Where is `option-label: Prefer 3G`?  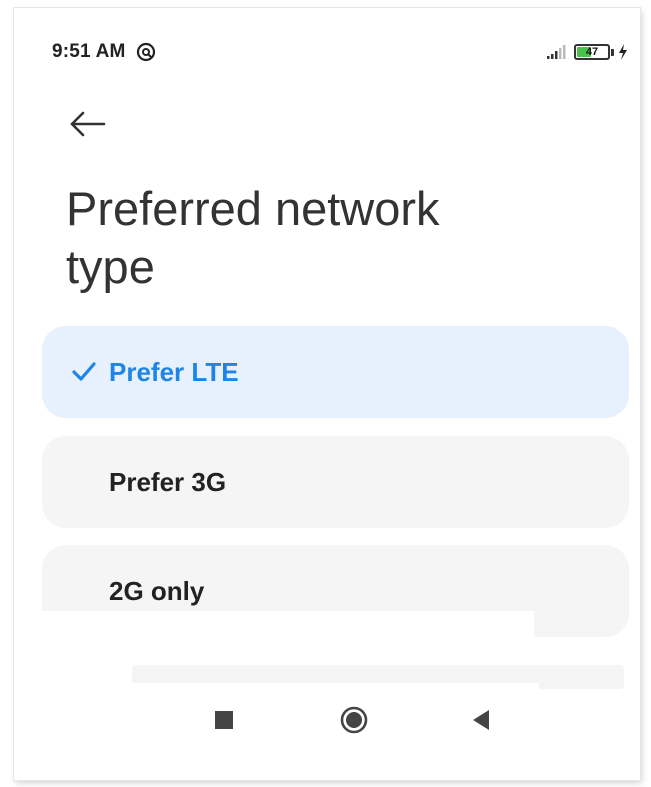
option-label: Prefer 3G is located at coordinates (168, 482).